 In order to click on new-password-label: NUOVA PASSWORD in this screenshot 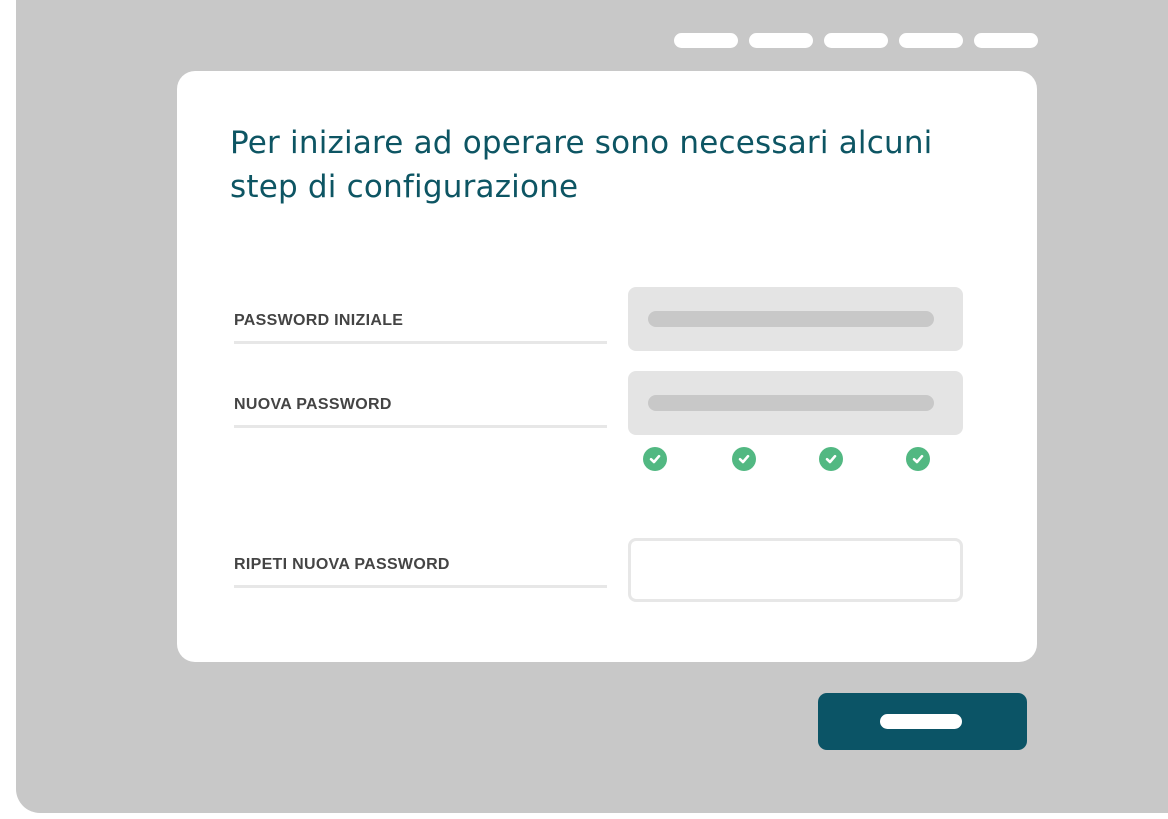, I will do `click(420, 412)`.